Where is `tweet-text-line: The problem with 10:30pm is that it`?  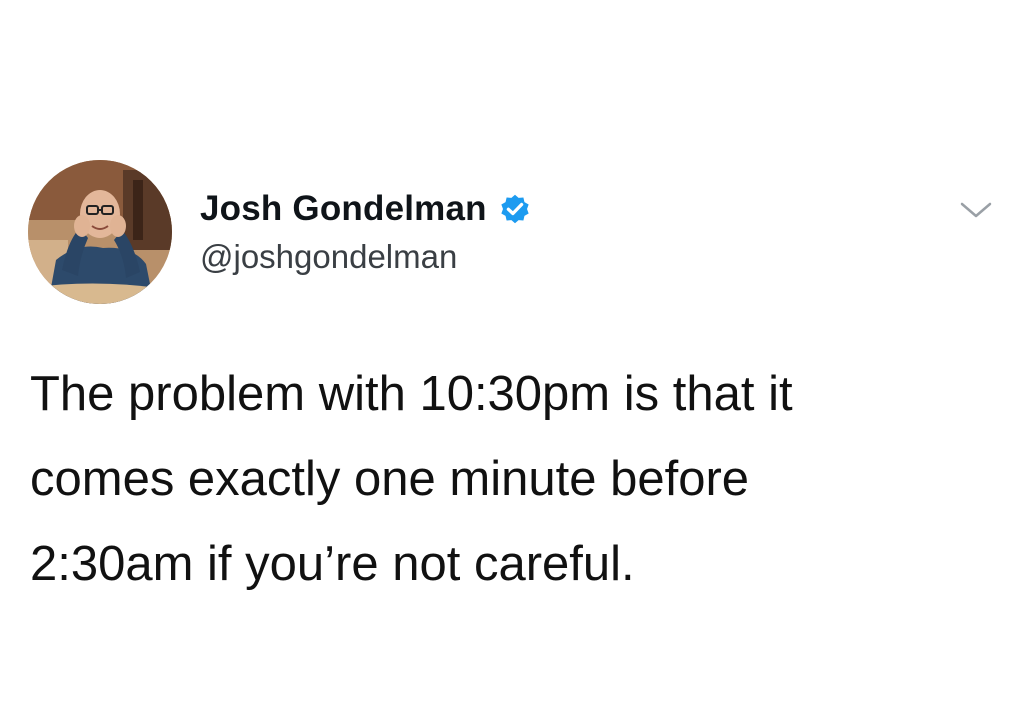
tweet-text-line: The problem with 10:30pm is that it is located at coordinates (411, 394).